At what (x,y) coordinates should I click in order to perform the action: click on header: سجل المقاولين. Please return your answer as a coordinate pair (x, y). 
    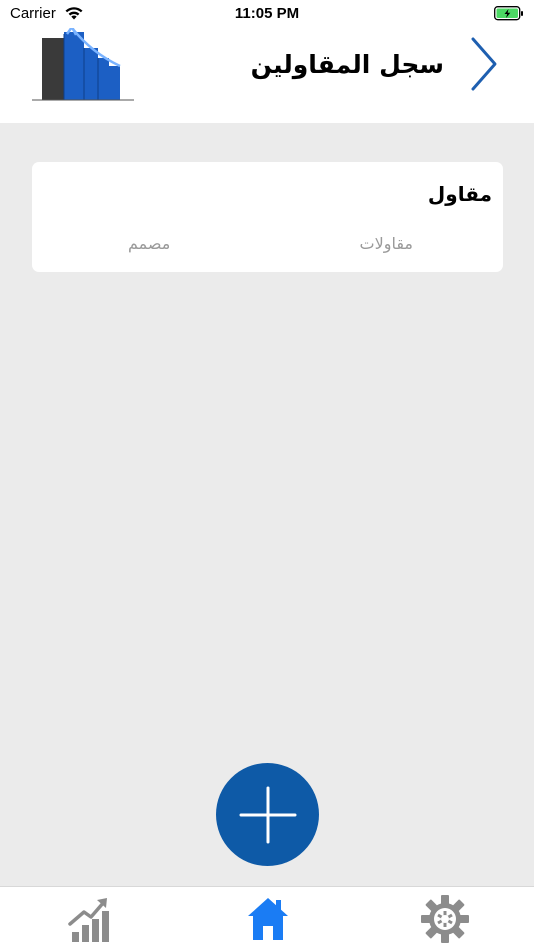
    Looking at the image, I should click on (267, 73).